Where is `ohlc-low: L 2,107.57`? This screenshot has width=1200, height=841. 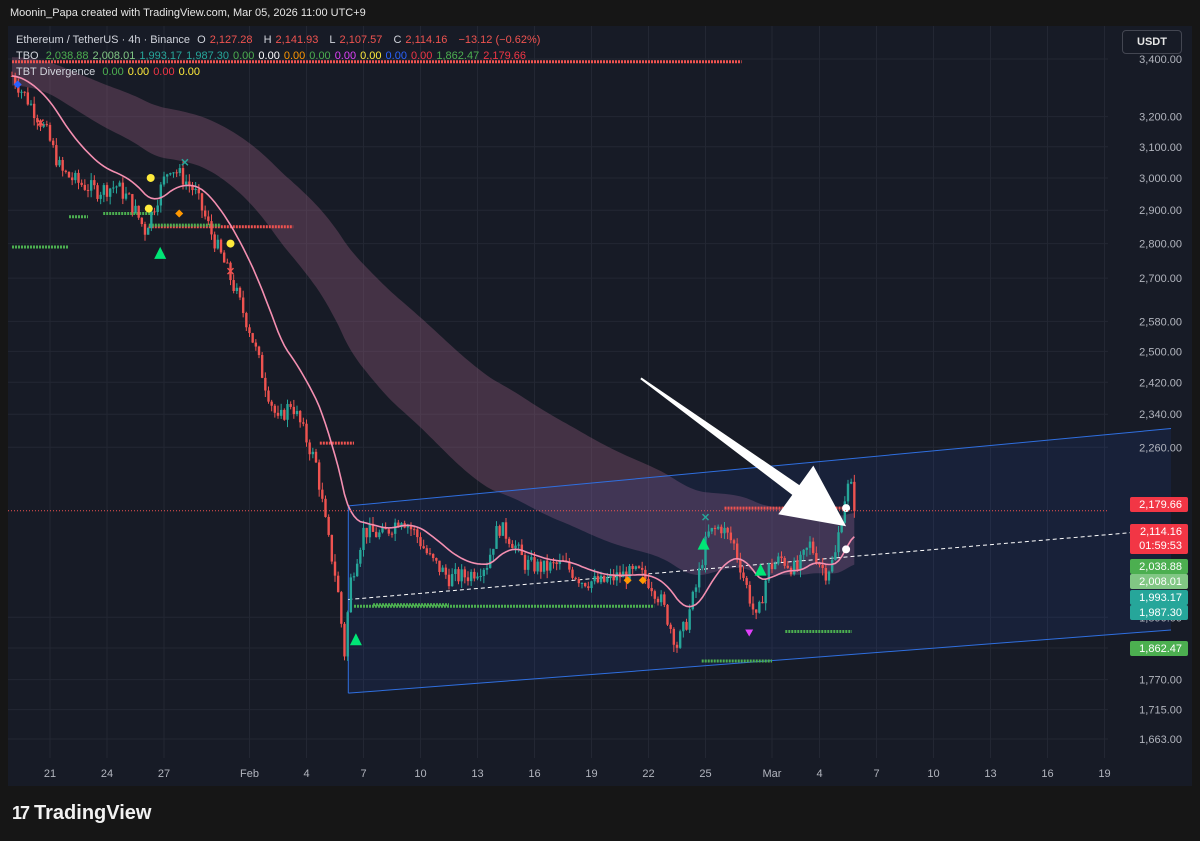
ohlc-low: L 2,107.57 is located at coordinates (357, 40).